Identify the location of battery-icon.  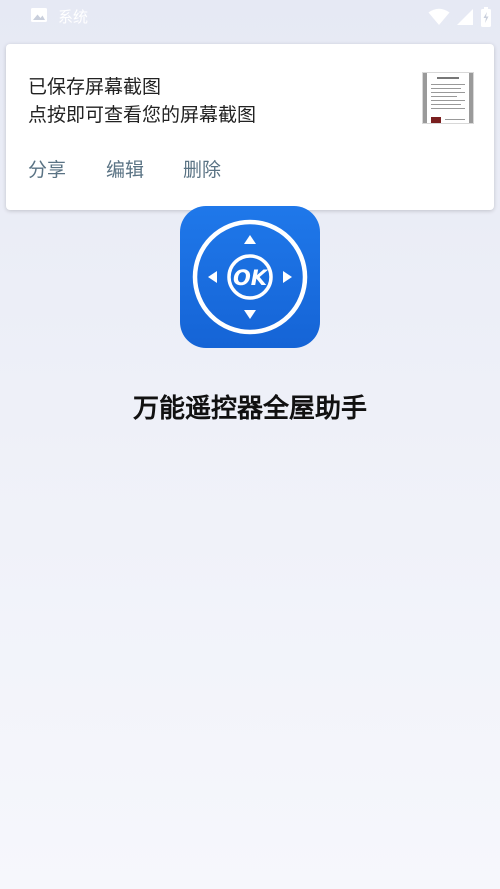
(486, 19).